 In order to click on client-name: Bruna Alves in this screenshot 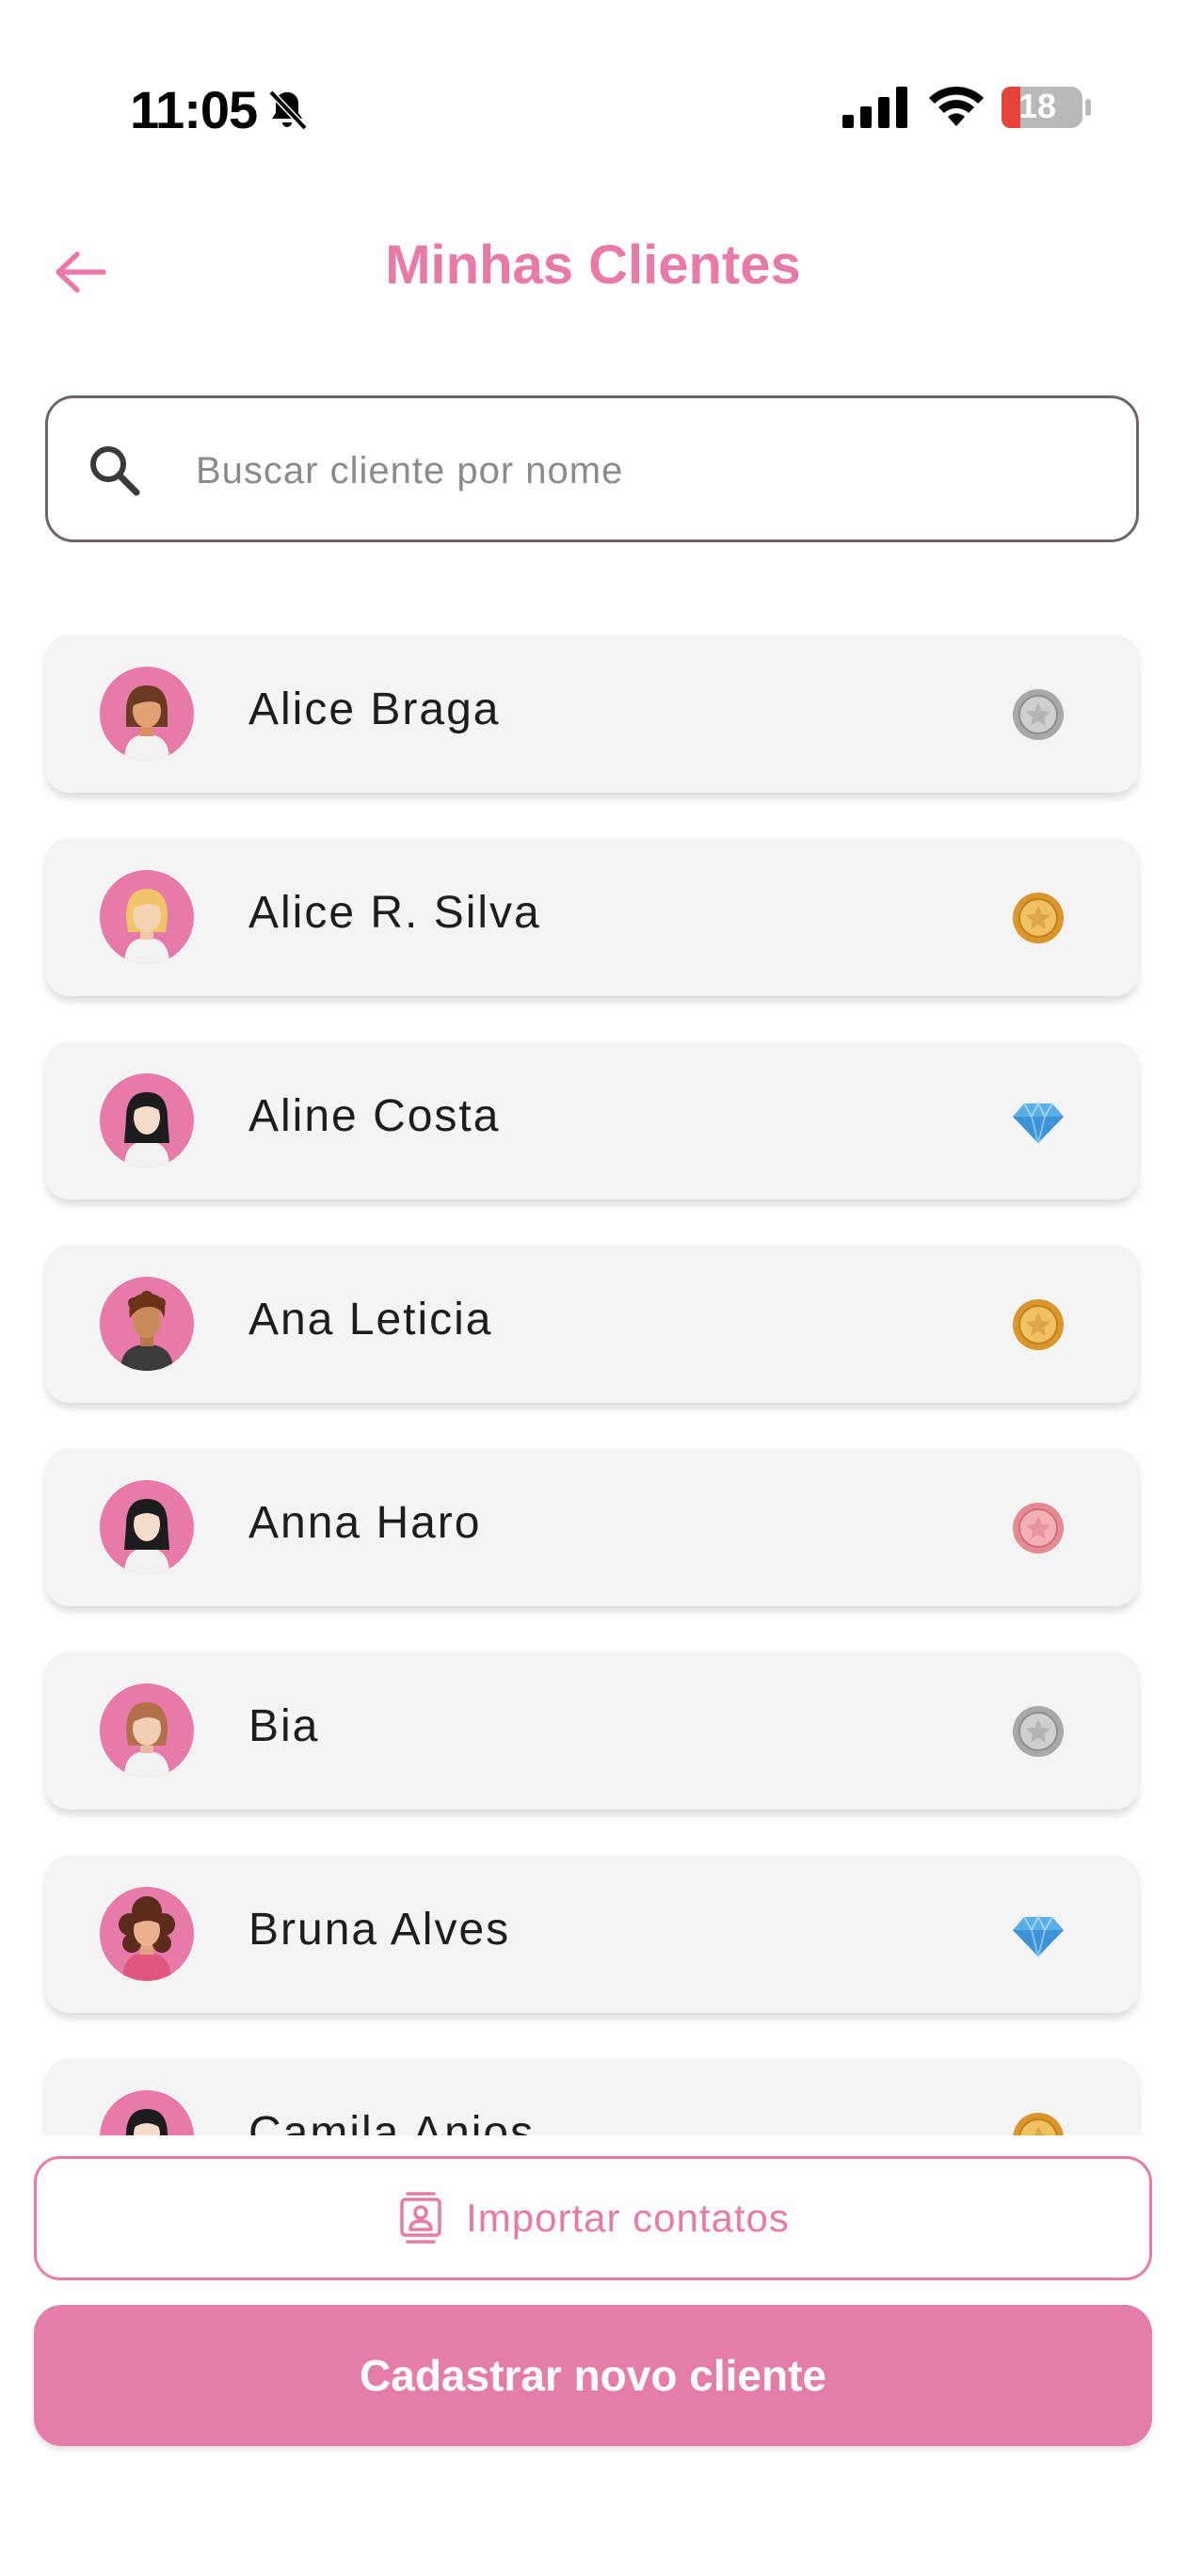, I will do `click(379, 1930)`.